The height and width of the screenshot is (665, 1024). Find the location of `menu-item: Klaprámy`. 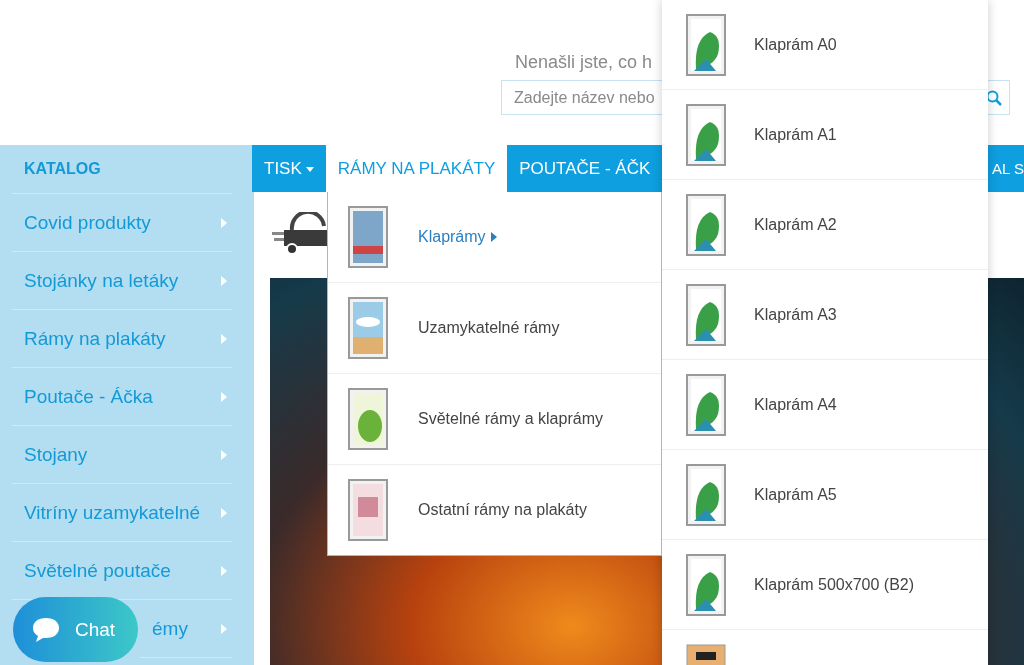

menu-item: Klaprámy is located at coordinates (494, 237).